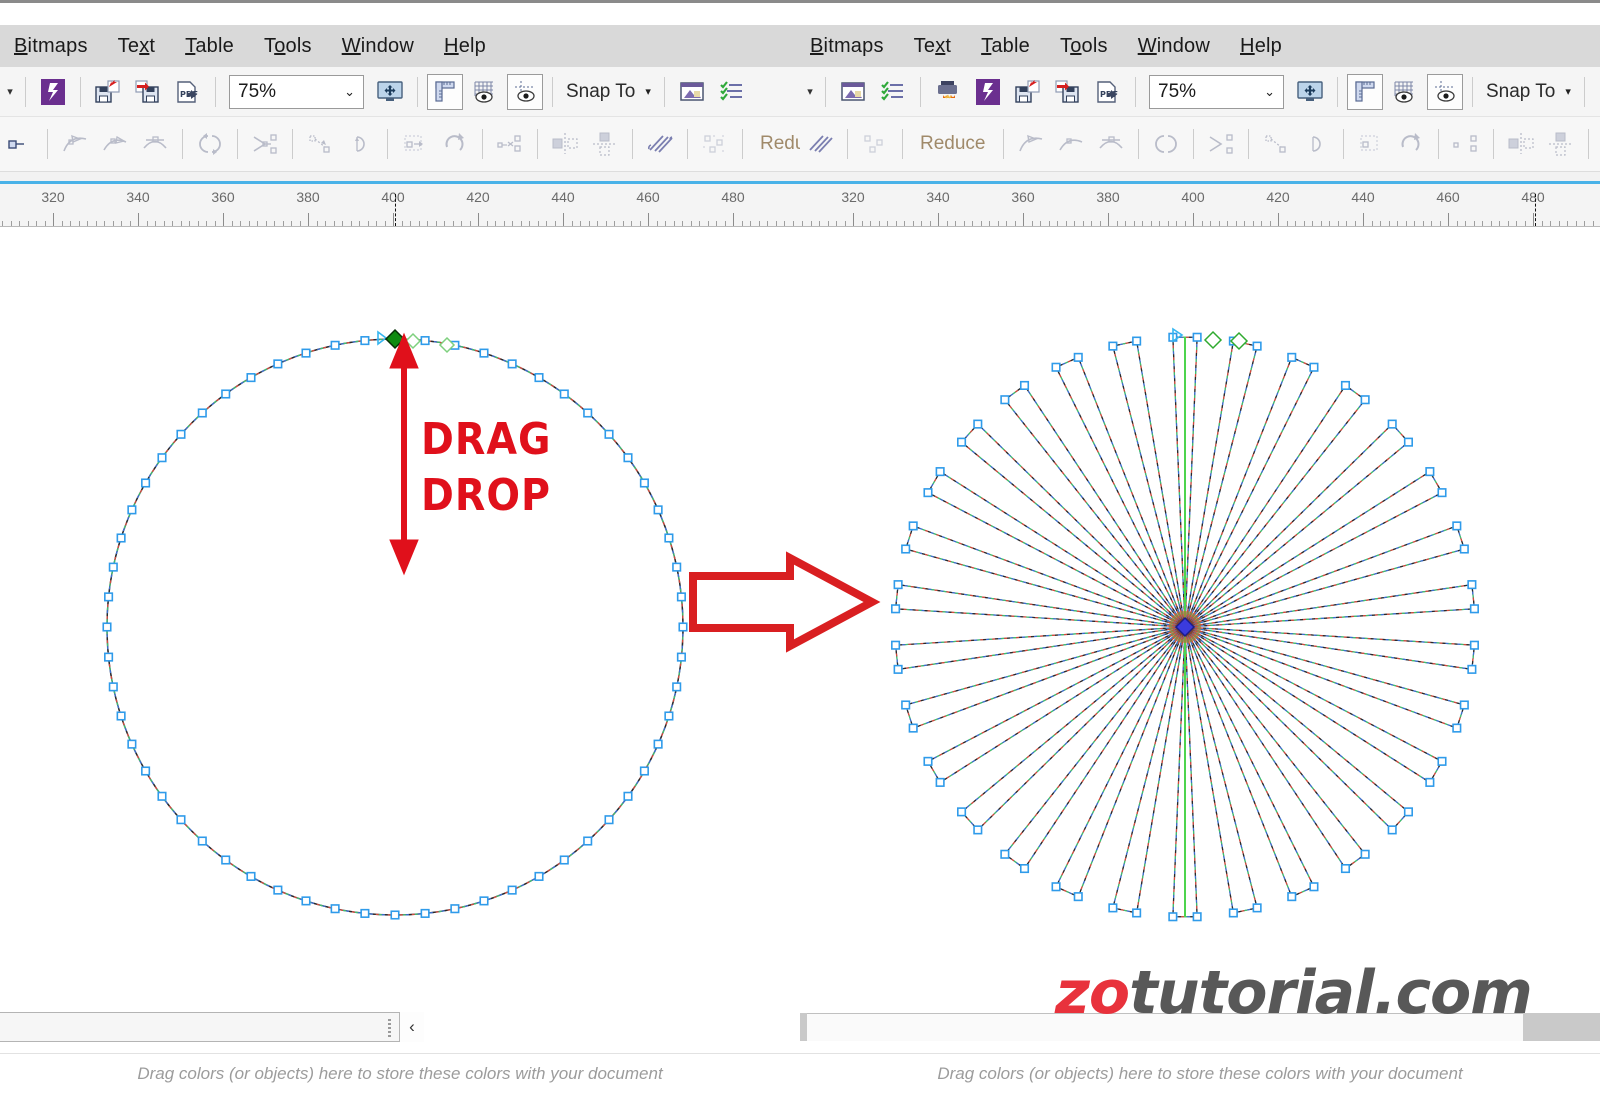 This screenshot has width=1600, height=1109. I want to click on horizontal-ruler-right: 320 340 360 380 400 420 440 460 480, so click(1200, 199).